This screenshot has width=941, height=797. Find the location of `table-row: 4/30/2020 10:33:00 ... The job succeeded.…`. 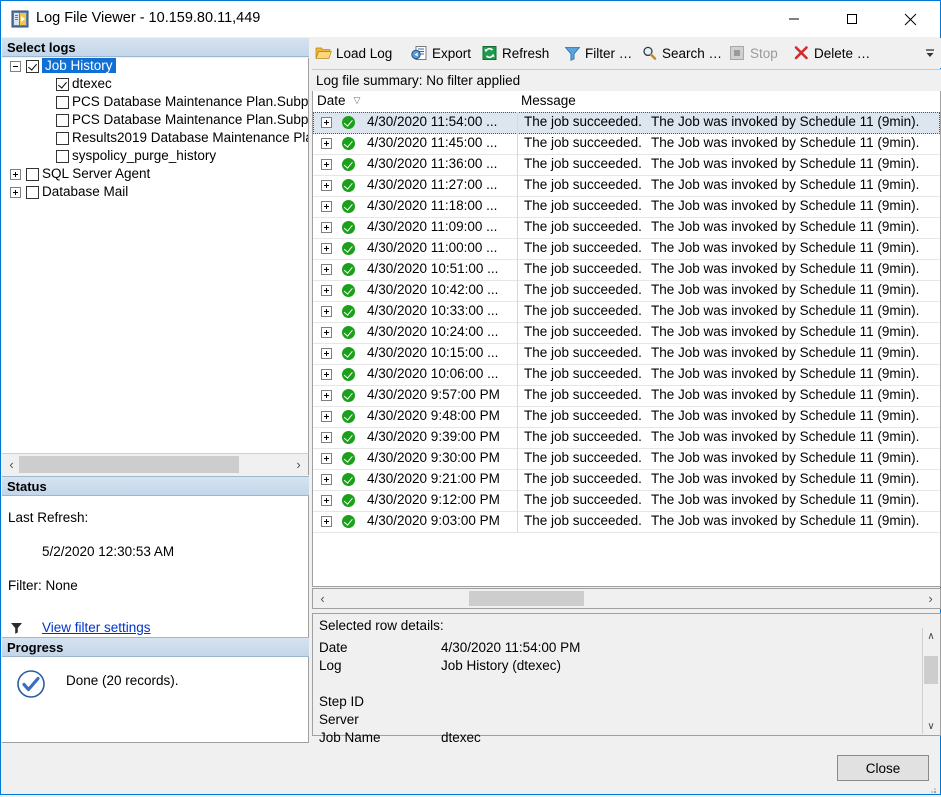

table-row: 4/30/2020 10:33:00 ... The job succeeded.… is located at coordinates (626, 312).